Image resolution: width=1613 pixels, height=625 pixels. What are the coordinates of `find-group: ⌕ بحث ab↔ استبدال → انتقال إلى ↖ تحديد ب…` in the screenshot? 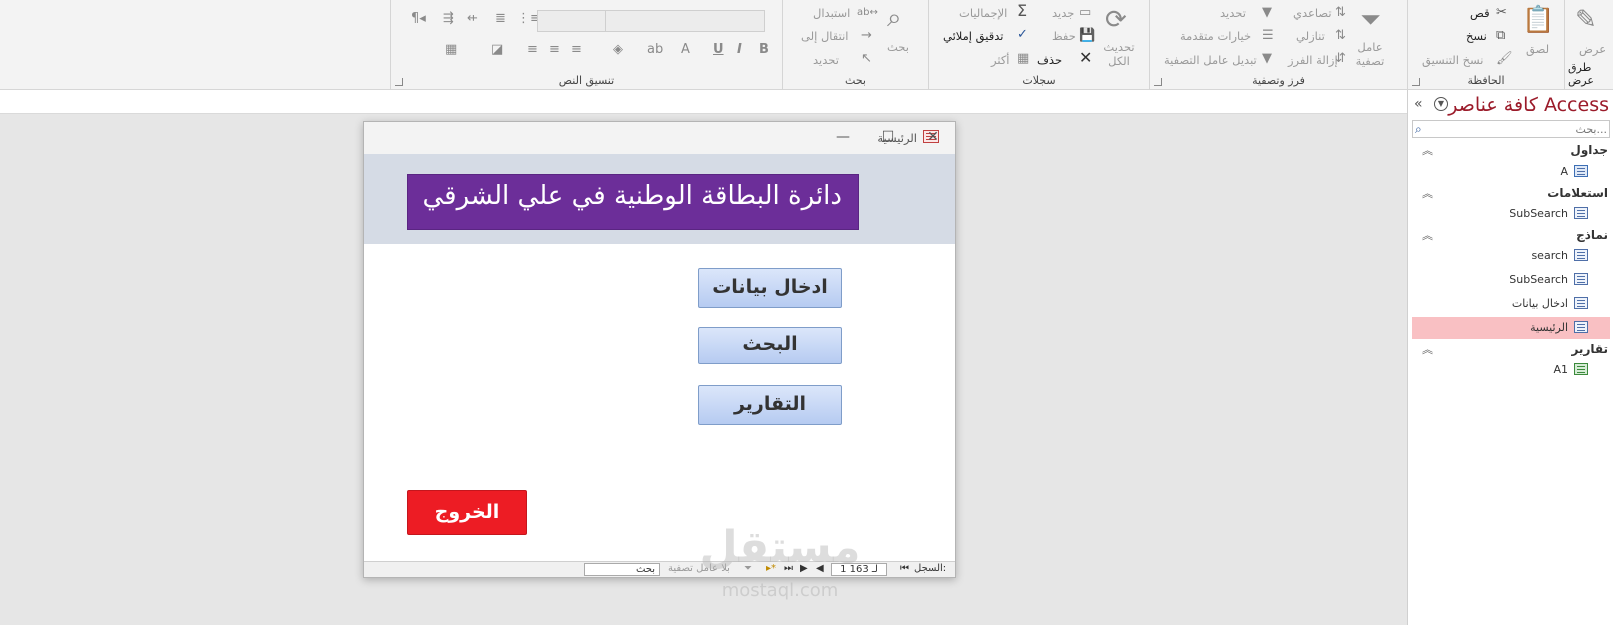 It's located at (855, 45).